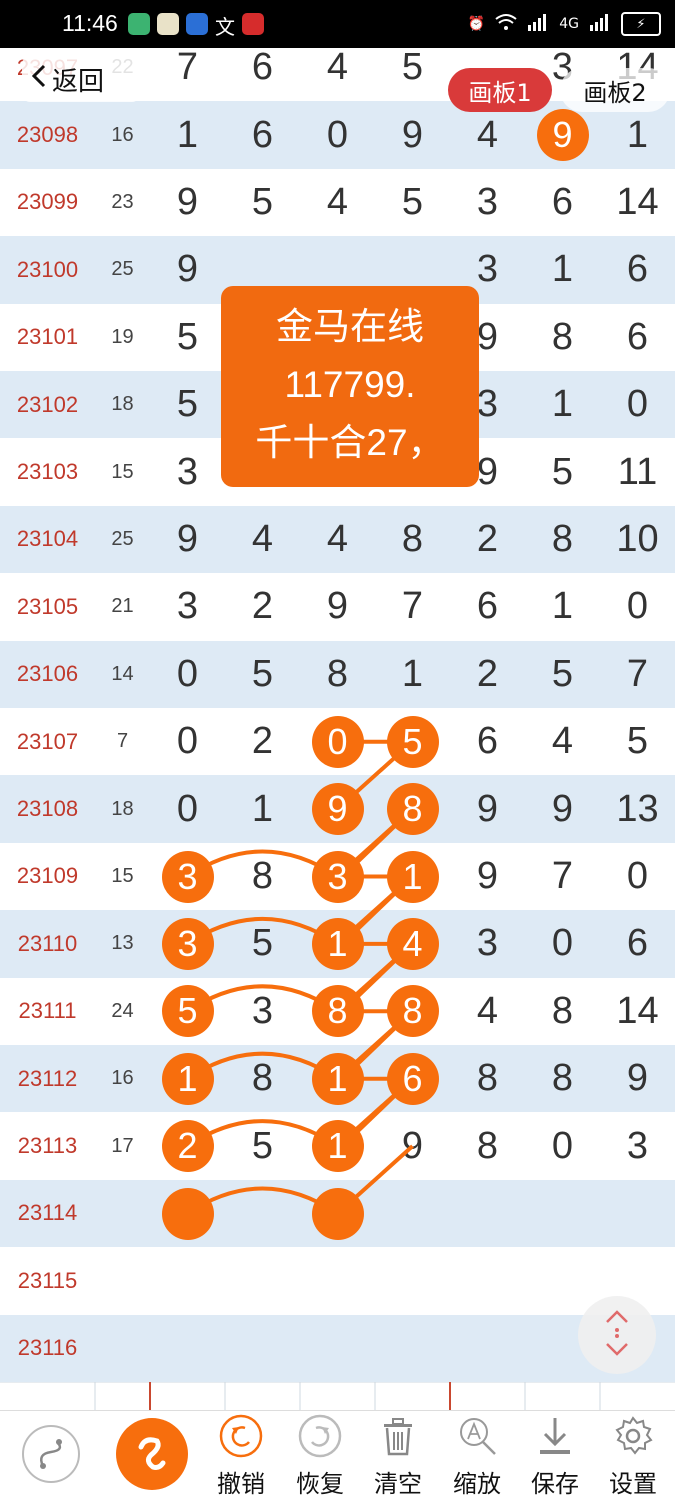  What do you see at coordinates (241, 1483) in the screenshot?
I see `undo-label: 撤销` at bounding box center [241, 1483].